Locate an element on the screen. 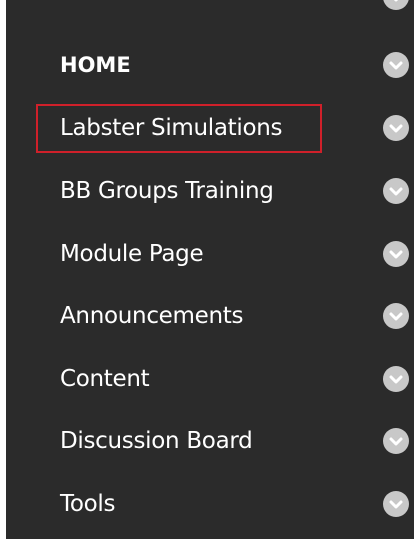  menu-item-discussion-board: Discussion Board is located at coordinates (210, 441).